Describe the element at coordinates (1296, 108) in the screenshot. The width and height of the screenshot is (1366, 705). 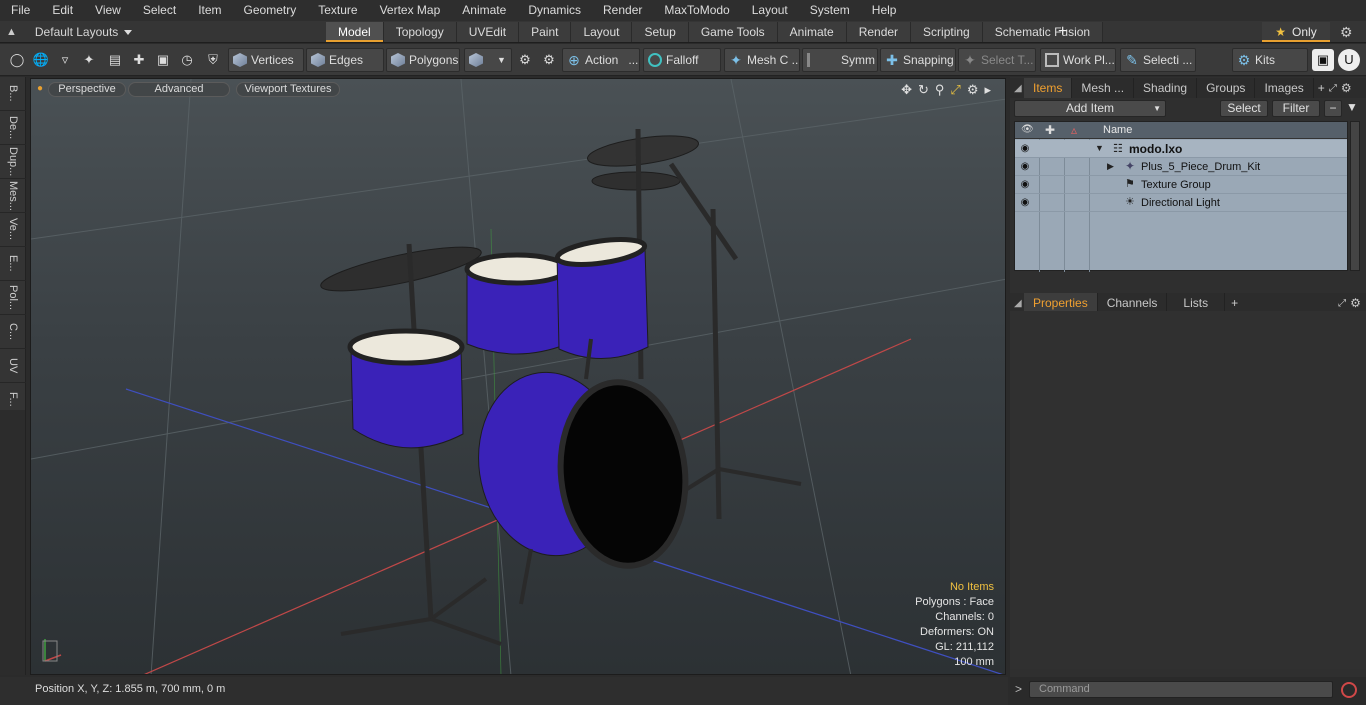
I see `filter-button: Filter` at that location.